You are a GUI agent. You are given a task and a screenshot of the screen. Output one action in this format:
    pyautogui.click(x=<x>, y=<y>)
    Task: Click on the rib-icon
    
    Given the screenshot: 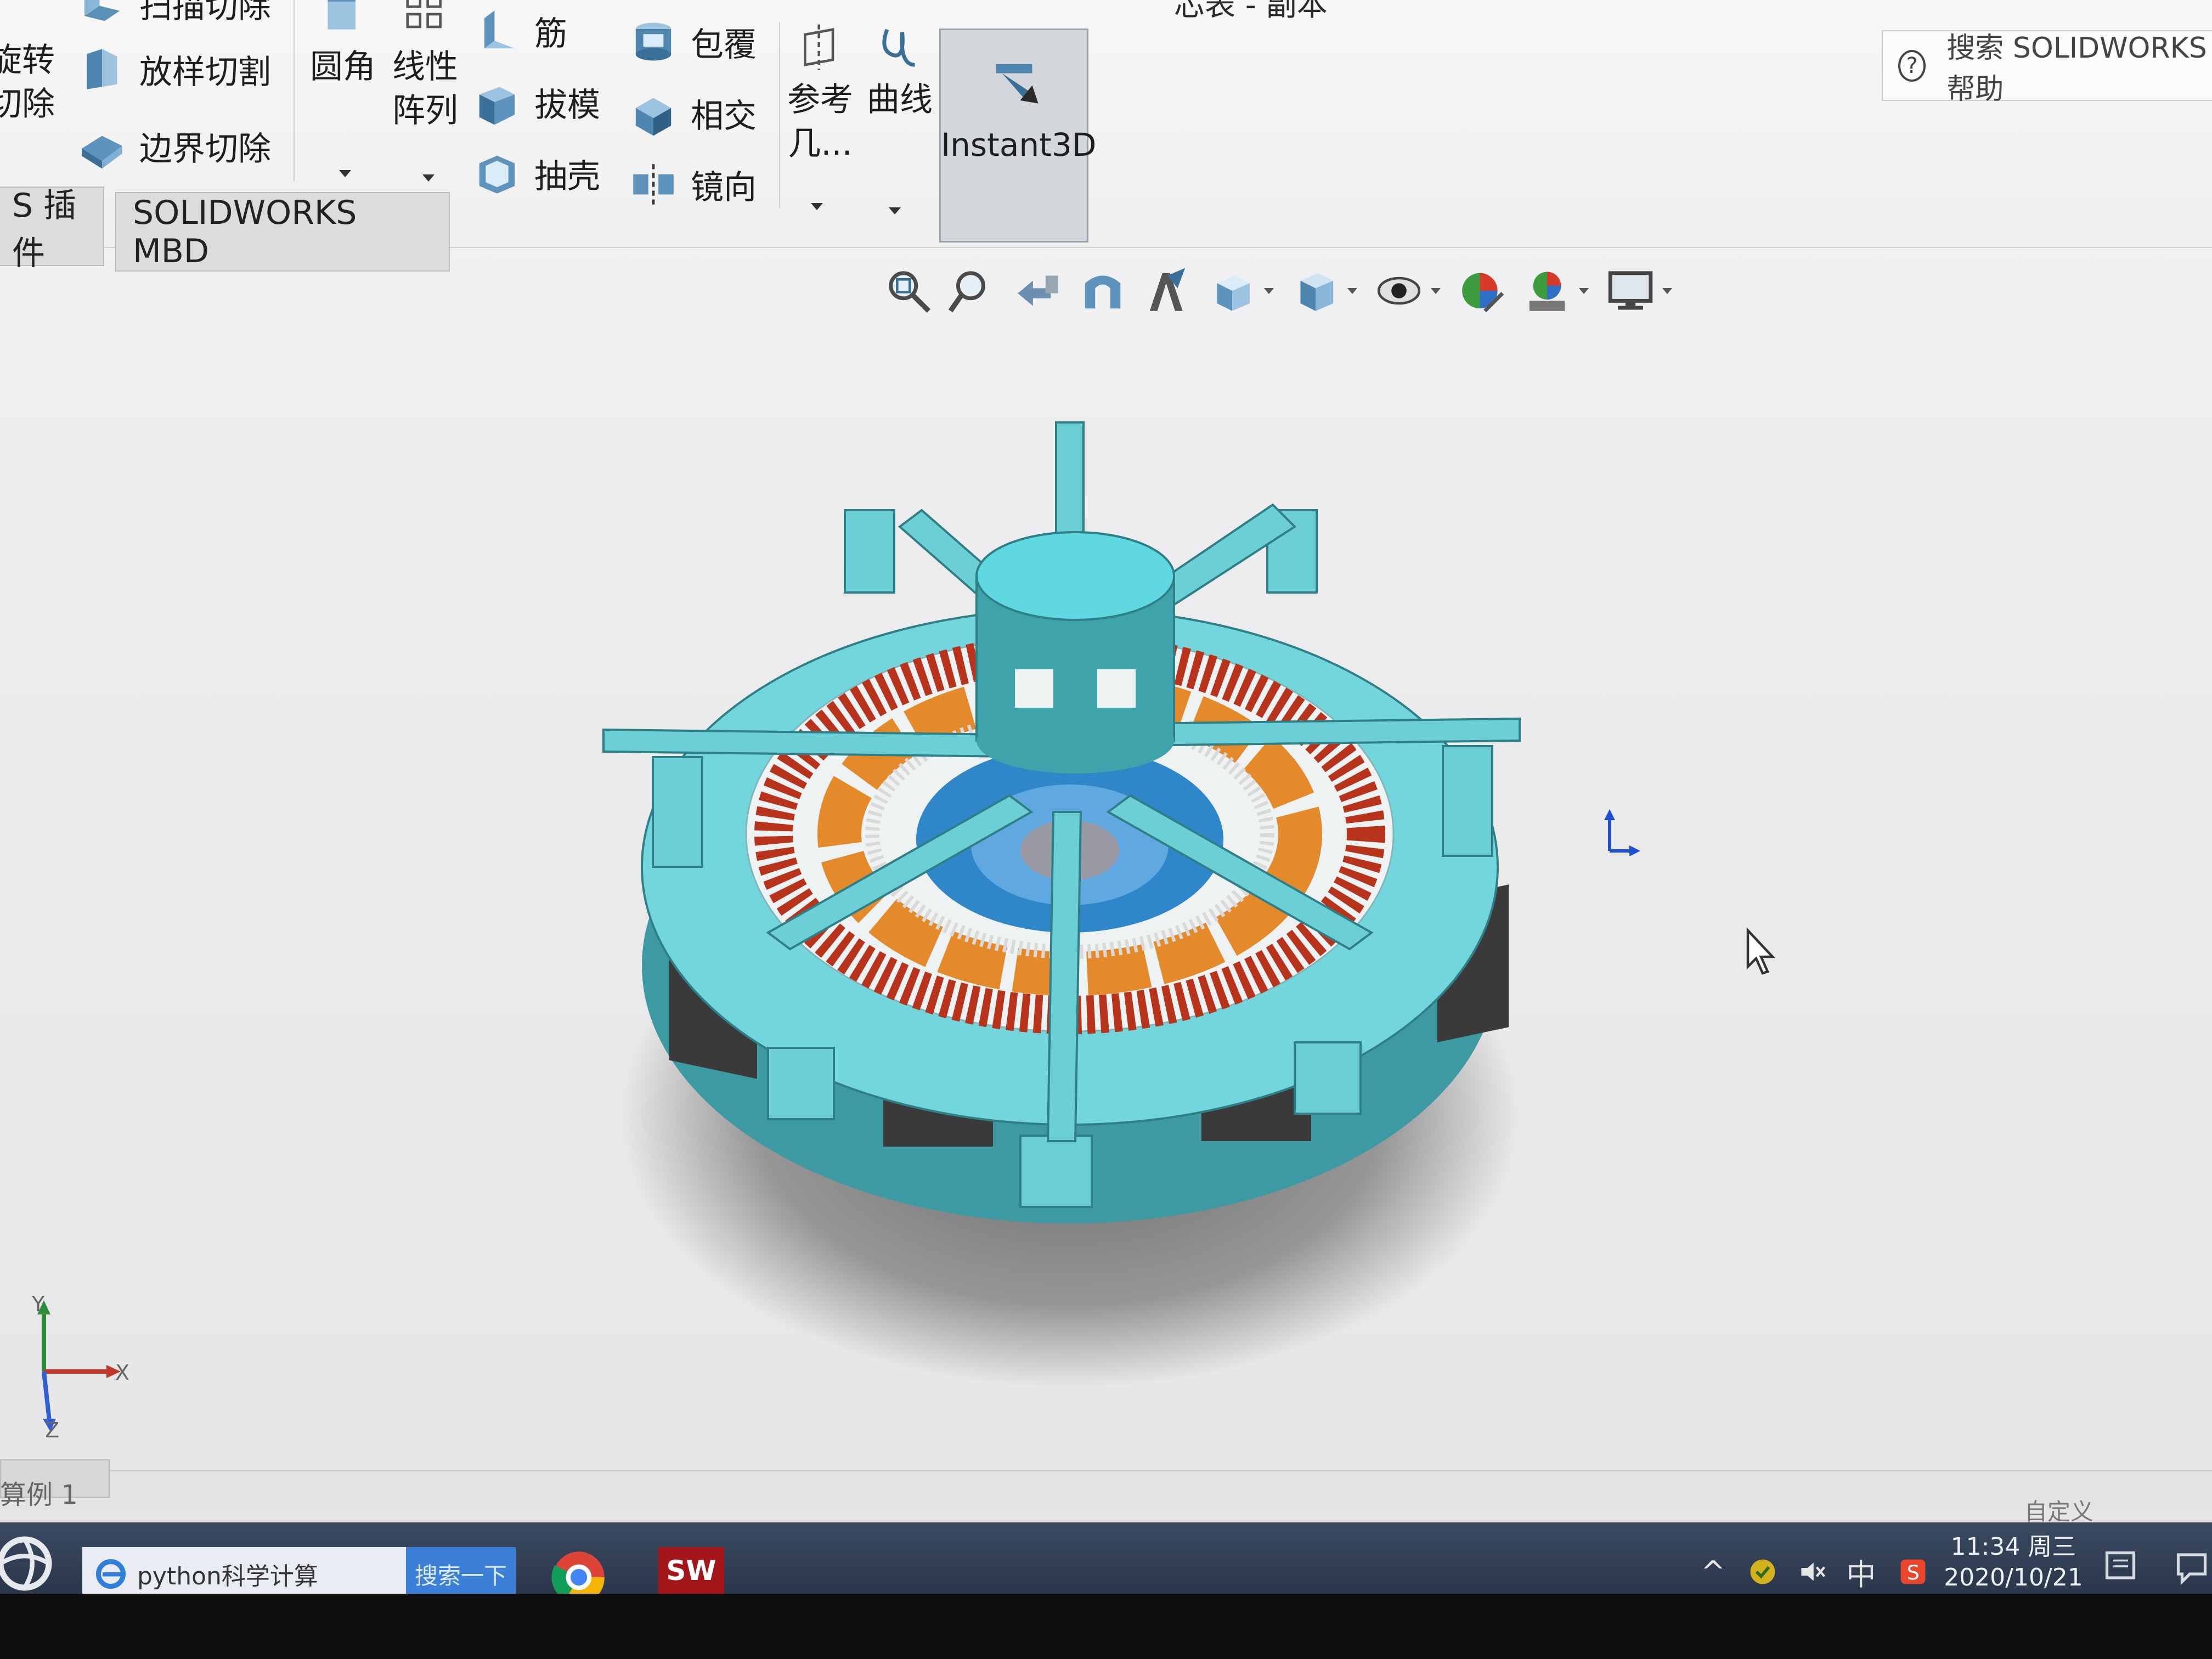 What is the action you would take?
    pyautogui.click(x=499, y=29)
    